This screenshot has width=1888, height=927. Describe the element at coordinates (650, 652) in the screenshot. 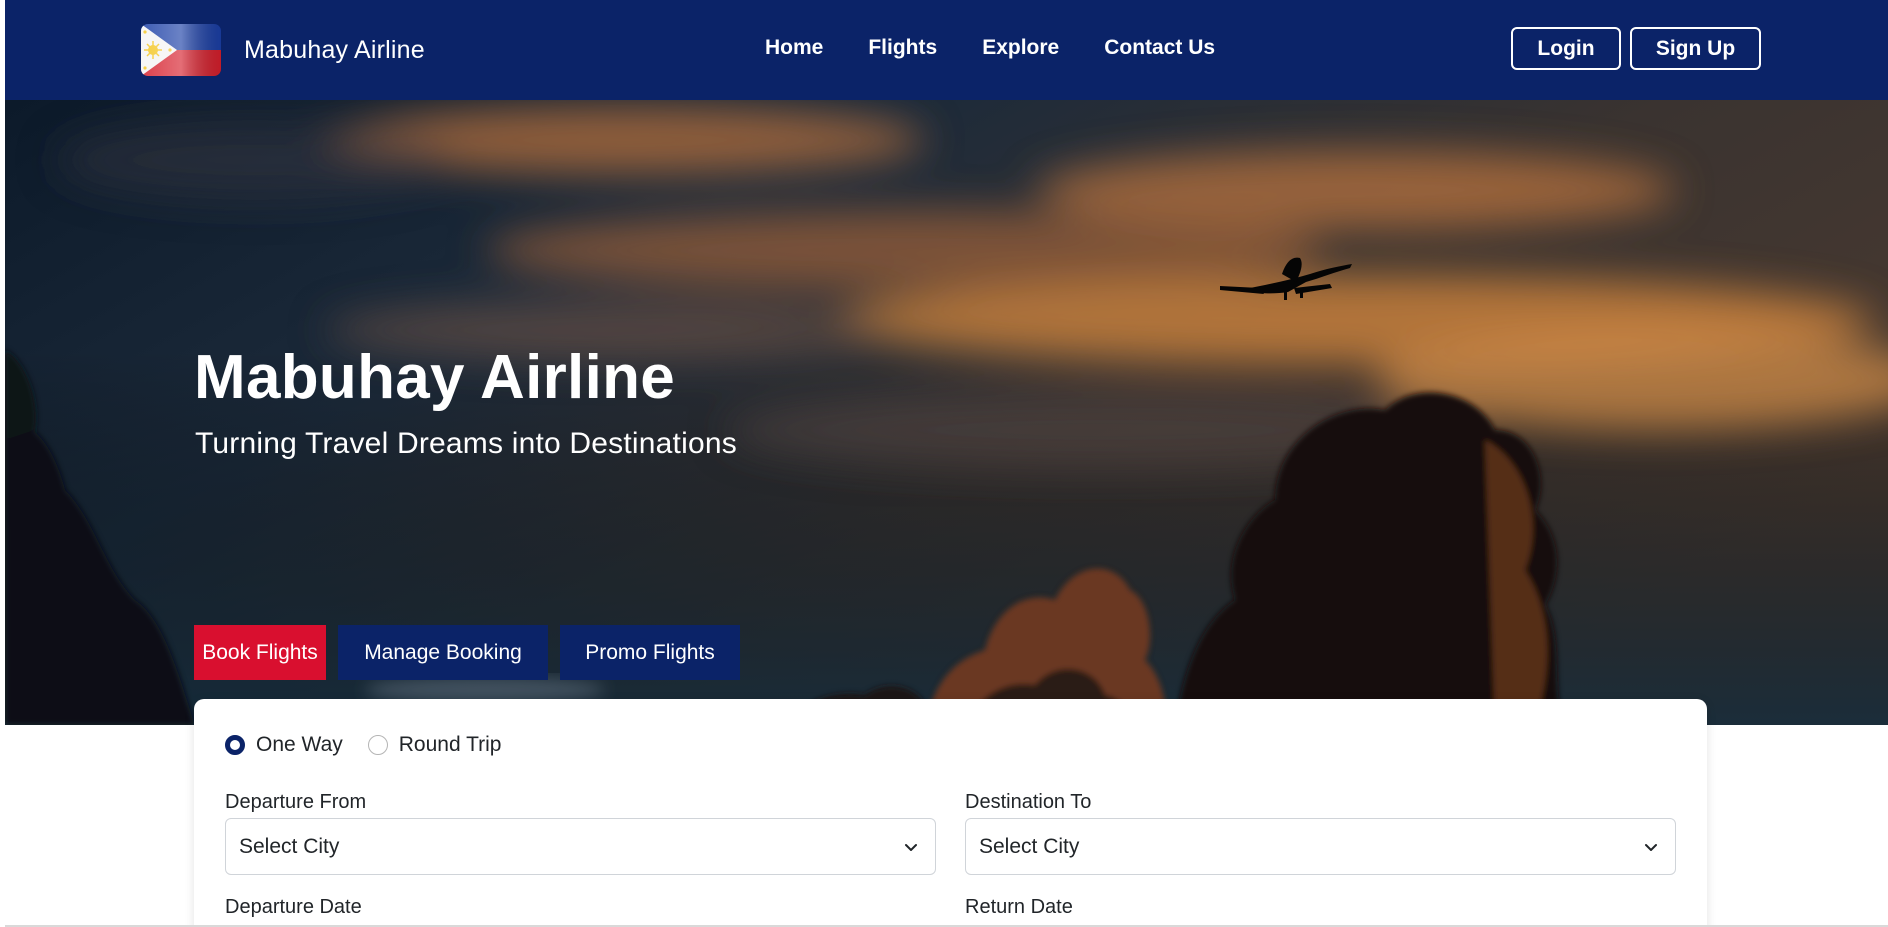

I see `tab-promo-flights: Promo Flights` at that location.